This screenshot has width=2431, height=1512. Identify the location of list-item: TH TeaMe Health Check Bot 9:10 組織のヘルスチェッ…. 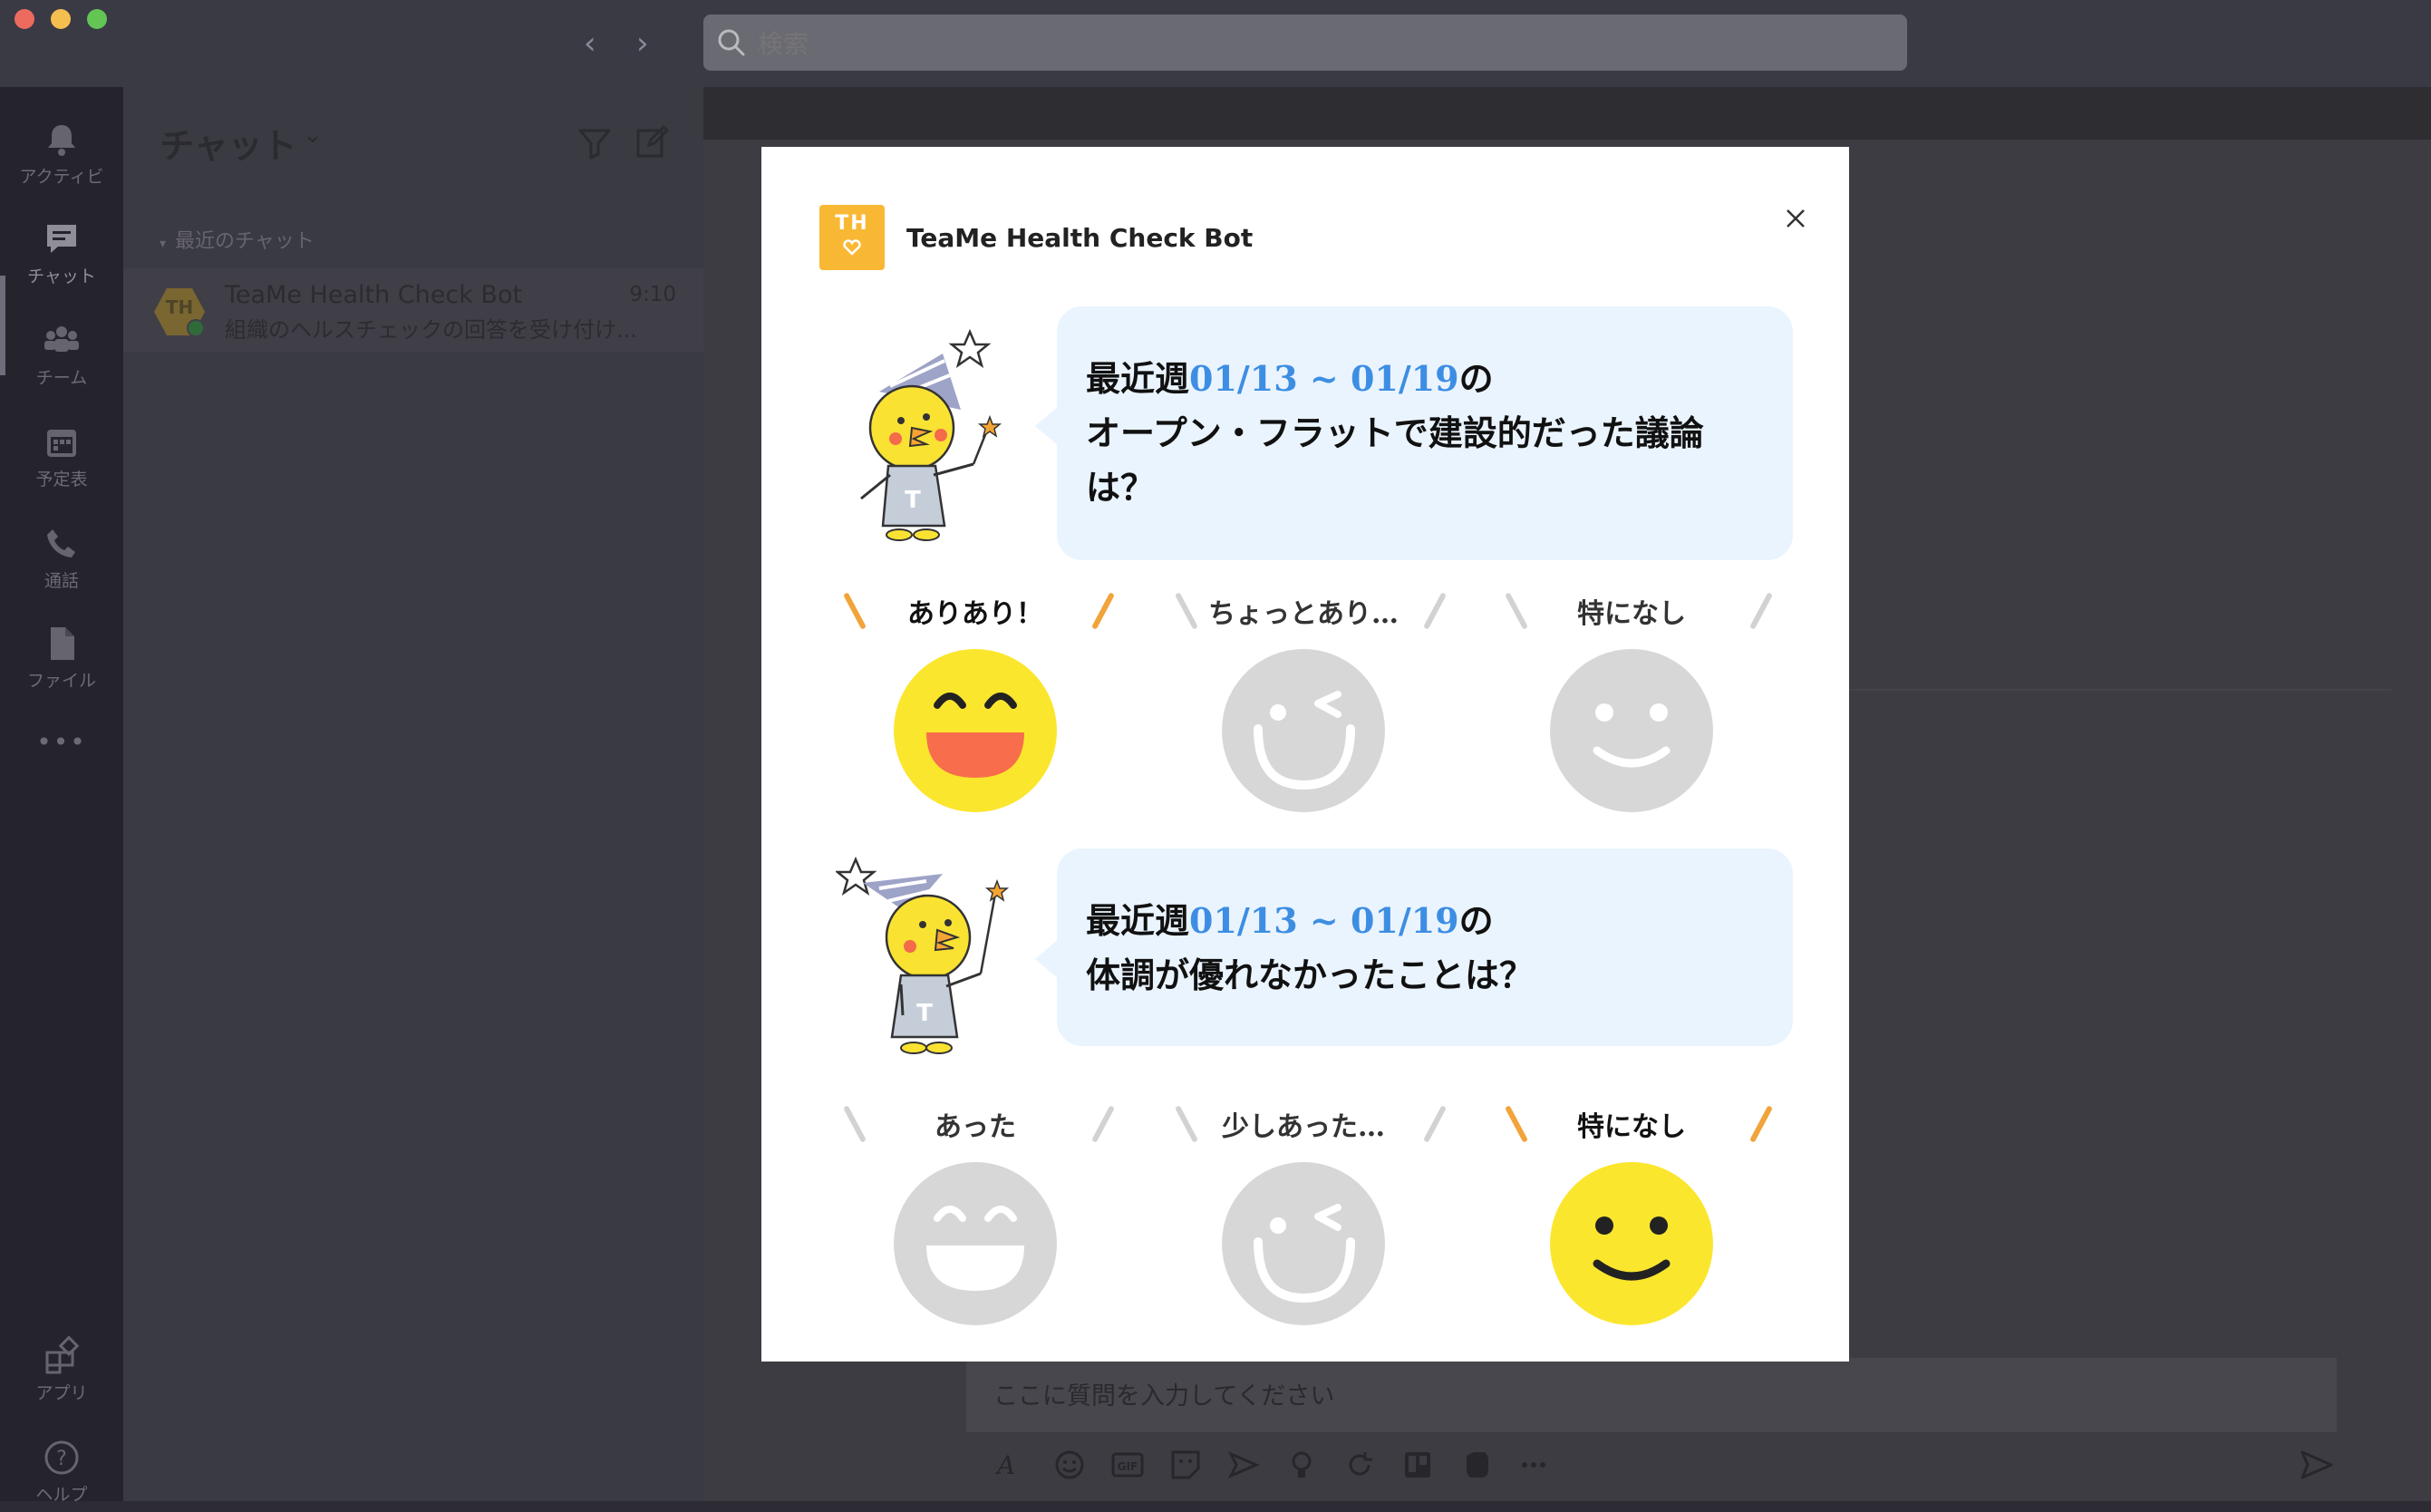
(413, 310).